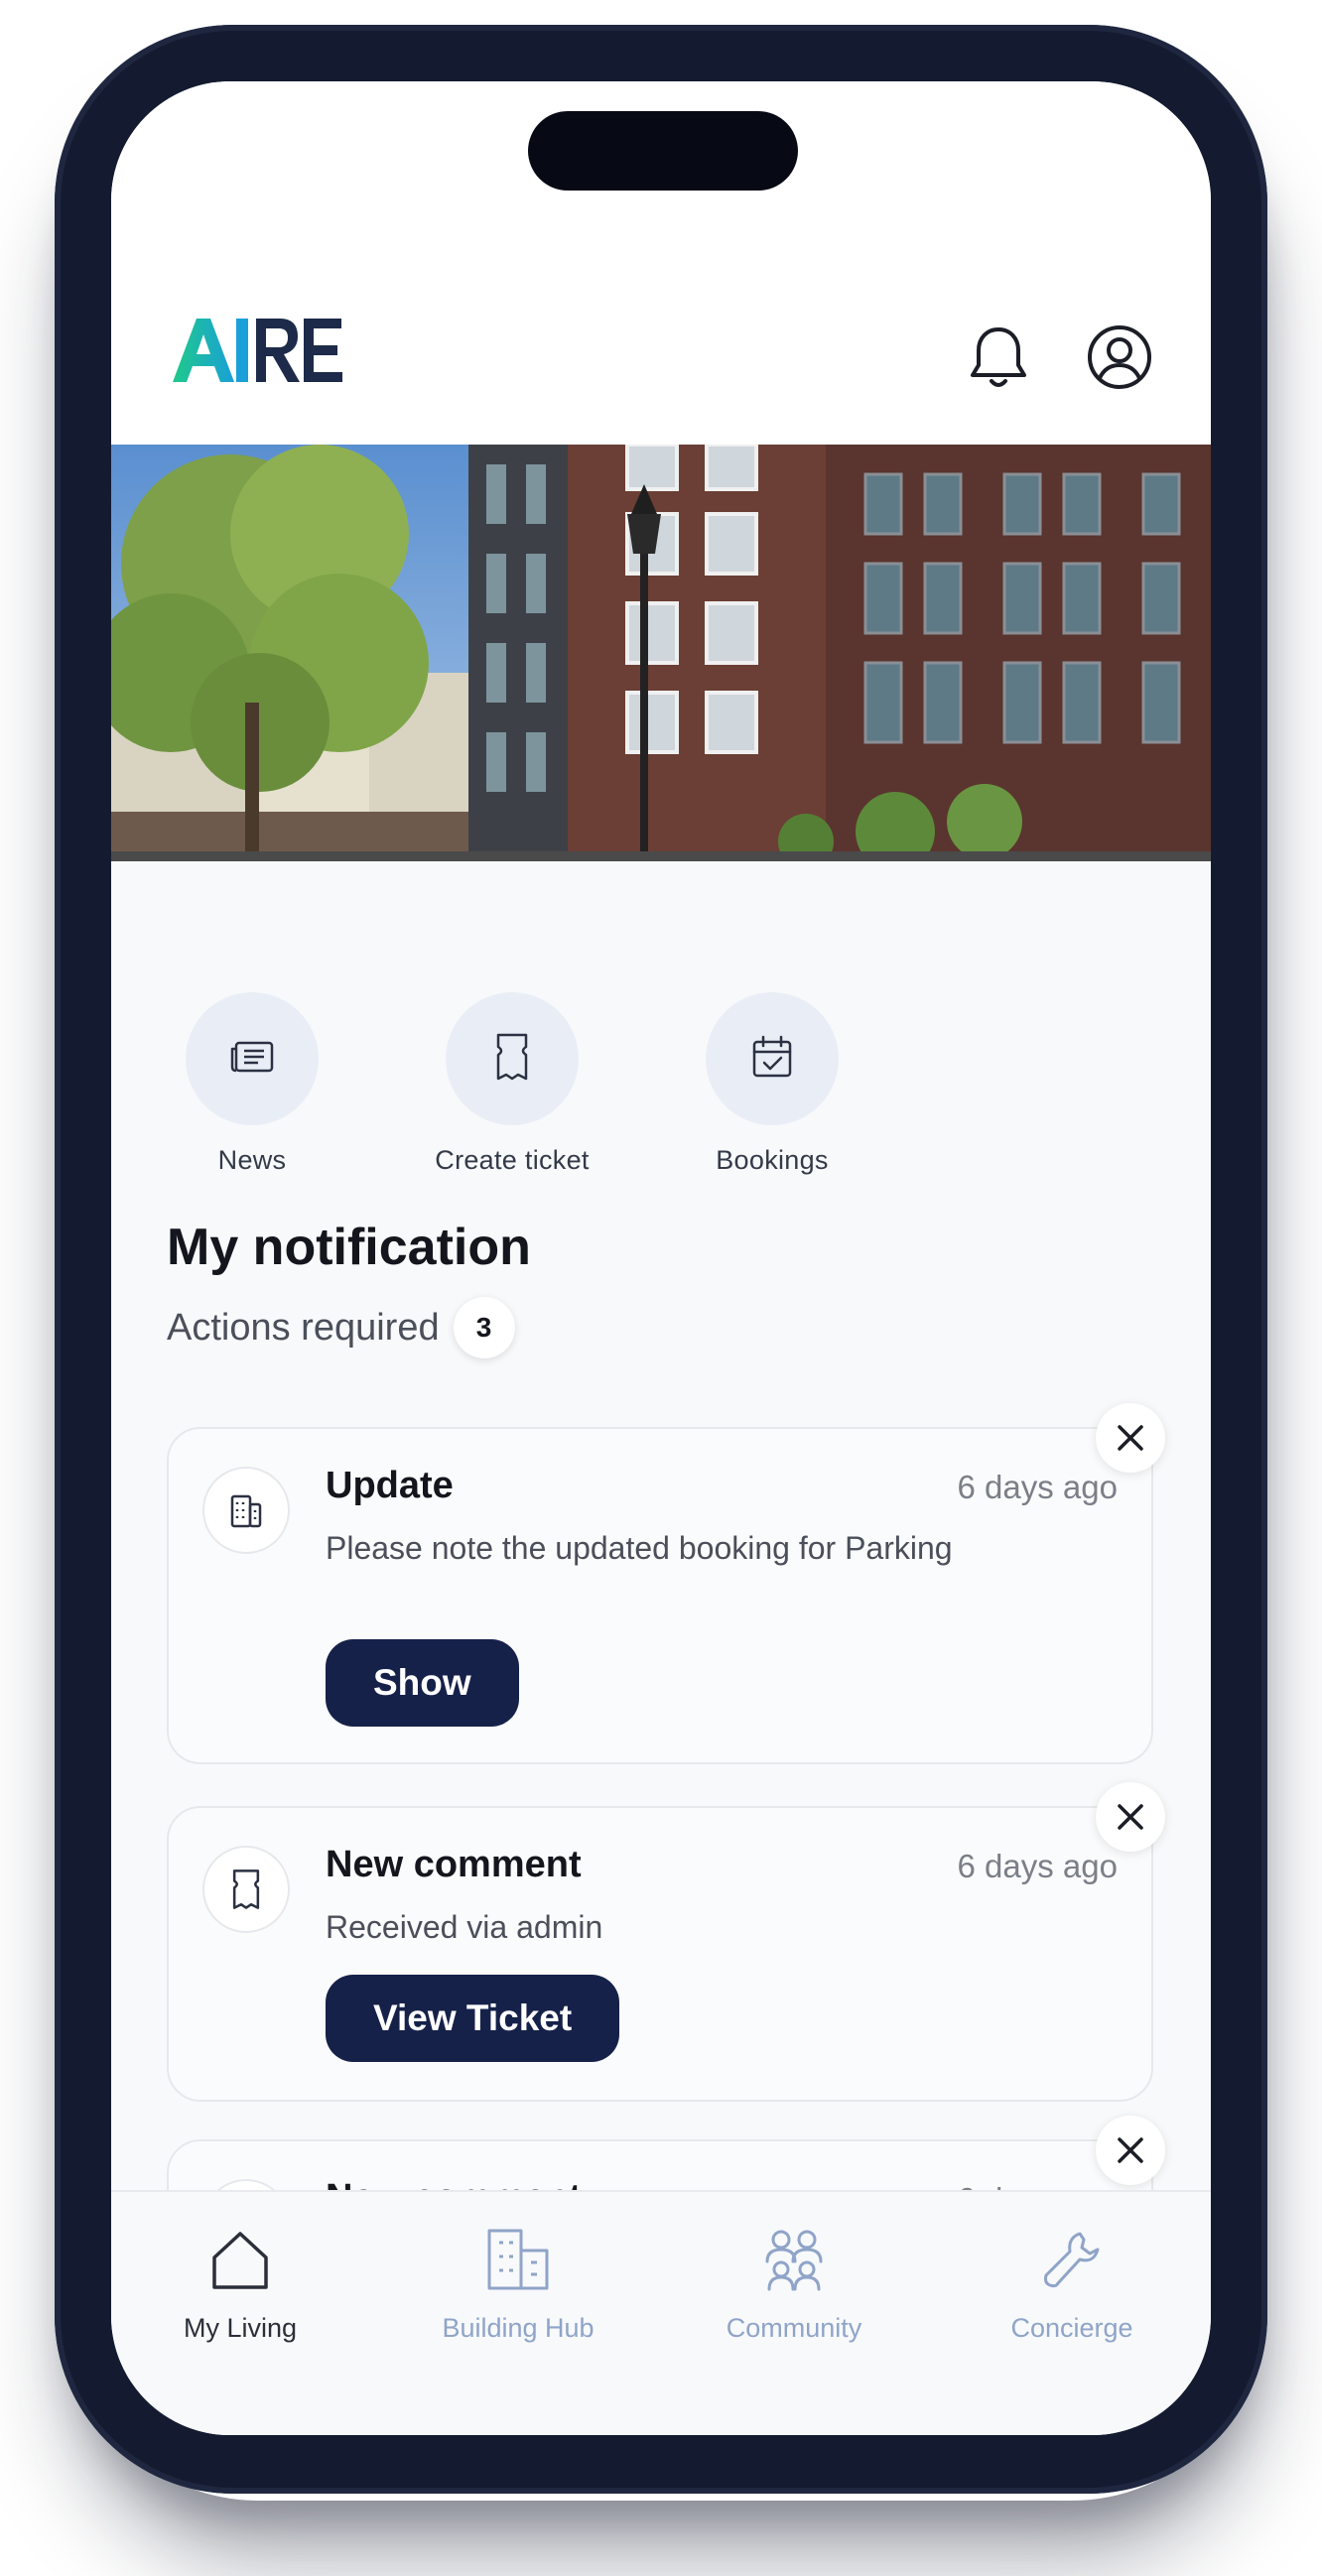 This screenshot has width=1322, height=2576. Describe the element at coordinates (349, 1248) in the screenshot. I see `notifications-title: My notification` at that location.